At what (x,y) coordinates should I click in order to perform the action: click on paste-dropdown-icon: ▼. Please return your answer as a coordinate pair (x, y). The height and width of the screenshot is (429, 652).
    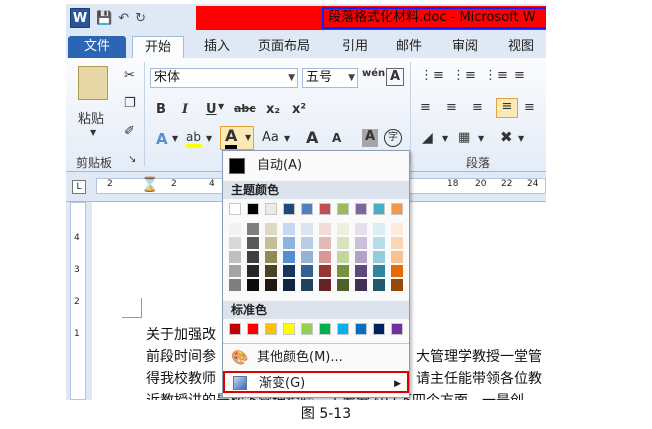
    Looking at the image, I should click on (93, 132).